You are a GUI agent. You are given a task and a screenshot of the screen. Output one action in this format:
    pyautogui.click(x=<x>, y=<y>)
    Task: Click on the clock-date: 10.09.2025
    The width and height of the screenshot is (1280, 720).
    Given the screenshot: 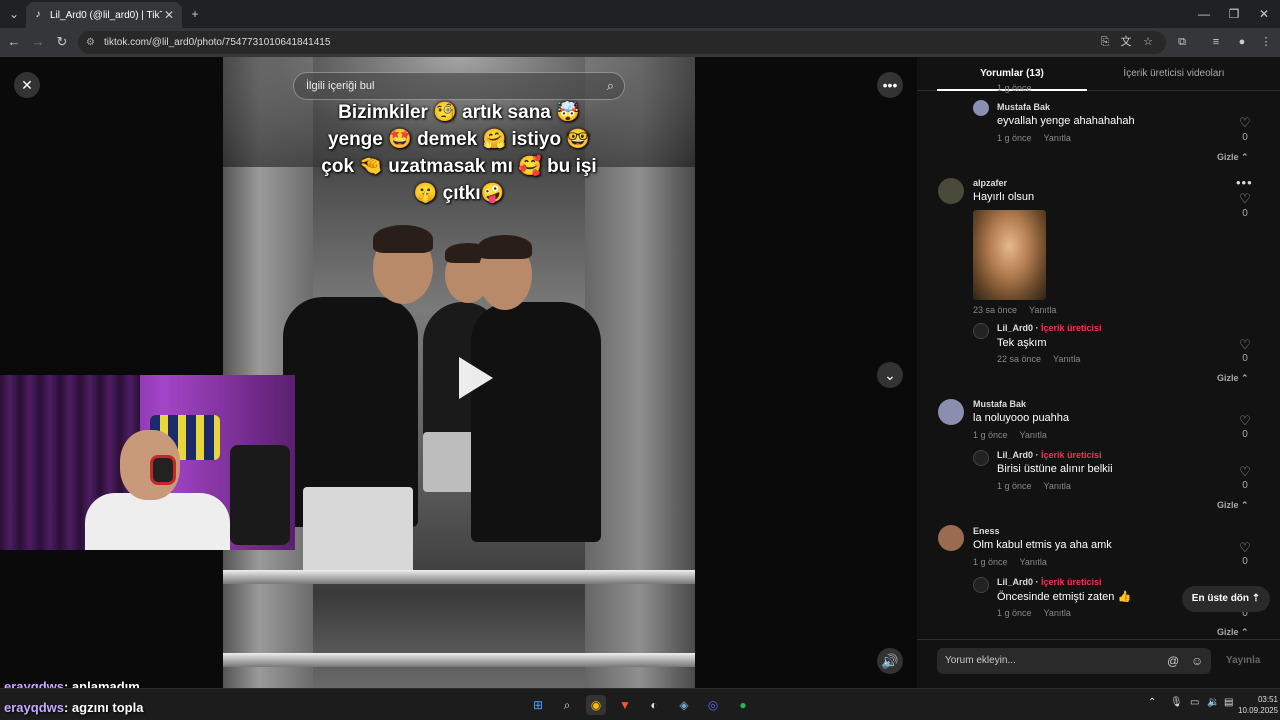 What is the action you would take?
    pyautogui.click(x=1258, y=710)
    